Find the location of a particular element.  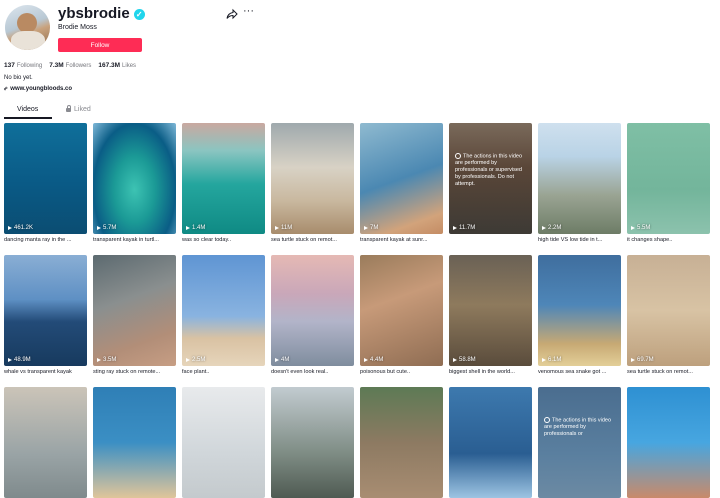

more-options-icon: ··· is located at coordinates (248, 11).